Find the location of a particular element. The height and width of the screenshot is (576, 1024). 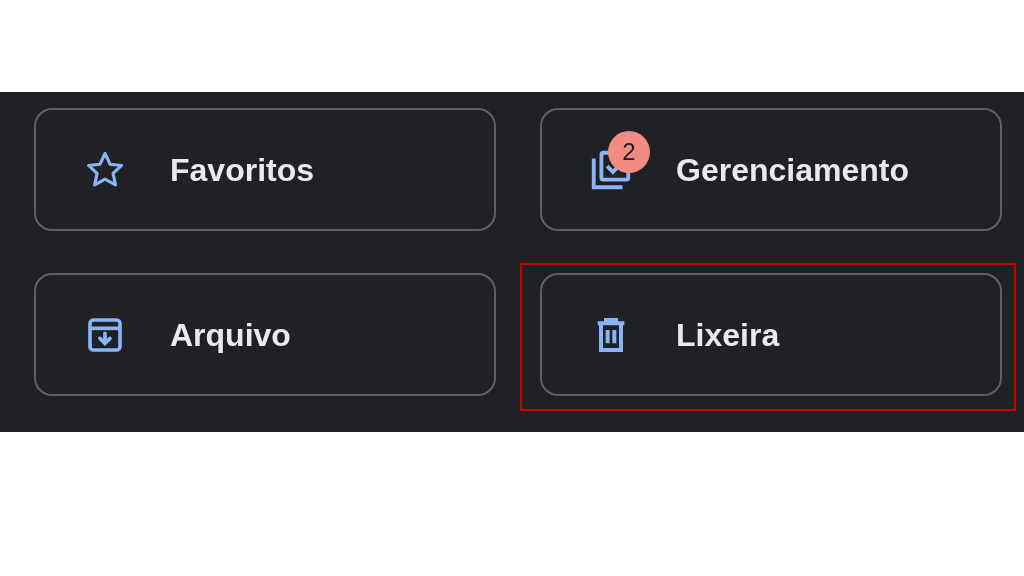

button-label: Gerenciamento is located at coordinates (792, 170).